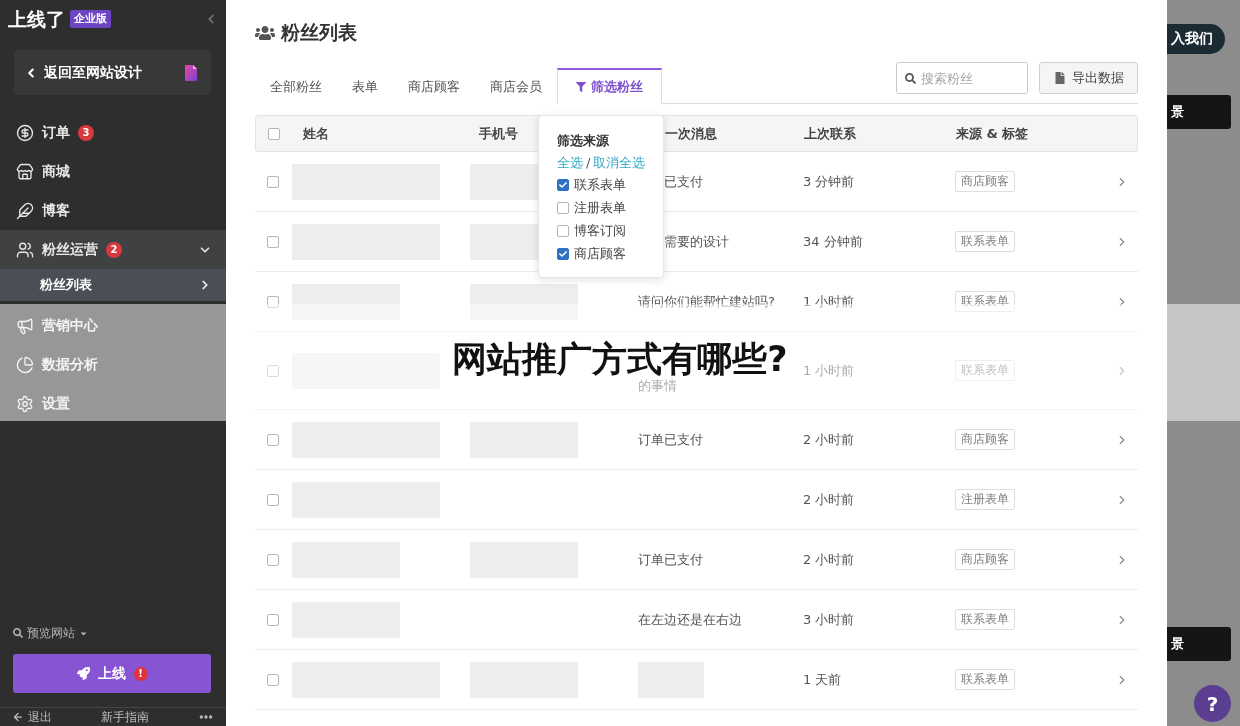 Image resolution: width=1240 pixels, height=726 pixels. I want to click on table-row: 请问你们能帮忙建站吗? 1 小时前 联系表单, so click(696, 302).